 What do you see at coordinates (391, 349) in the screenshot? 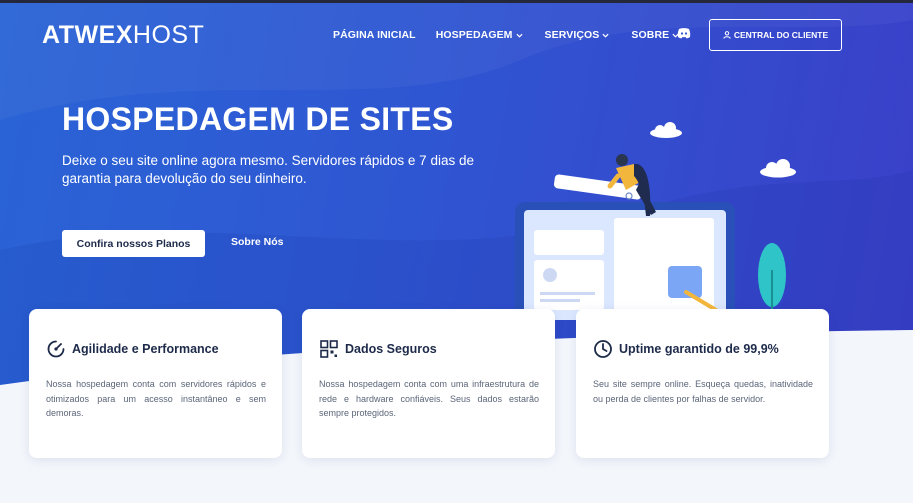
I see `feature-title: Dados Seguros` at bounding box center [391, 349].